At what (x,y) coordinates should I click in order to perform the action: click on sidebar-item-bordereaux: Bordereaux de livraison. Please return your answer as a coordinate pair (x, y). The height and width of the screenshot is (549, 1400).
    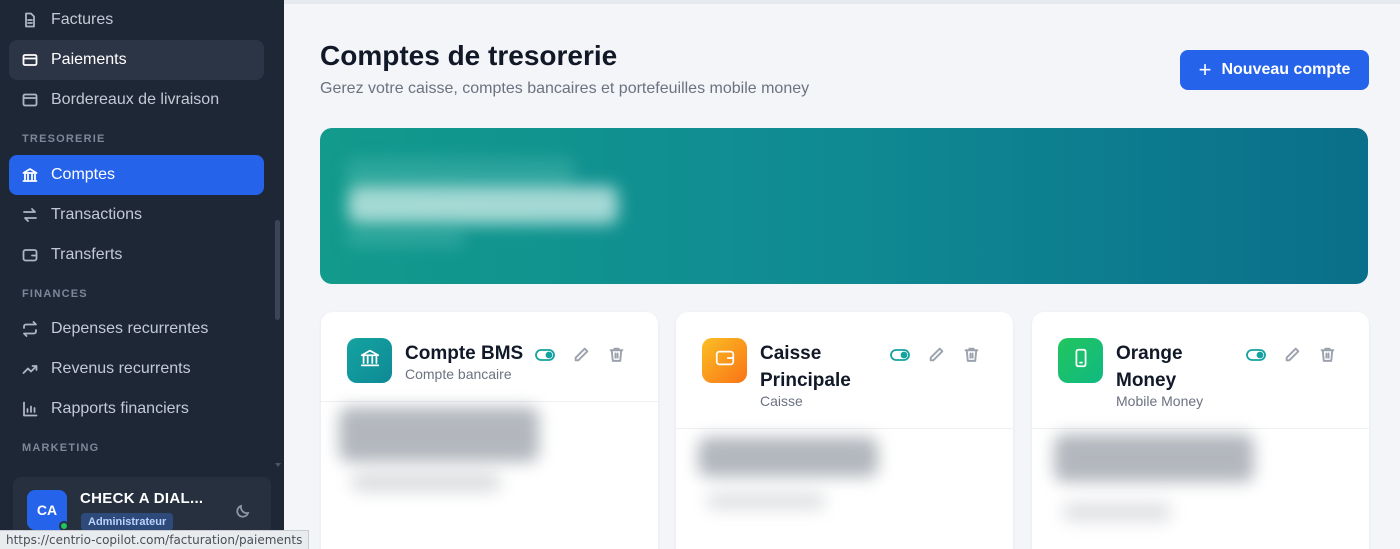
    Looking at the image, I should click on (136, 100).